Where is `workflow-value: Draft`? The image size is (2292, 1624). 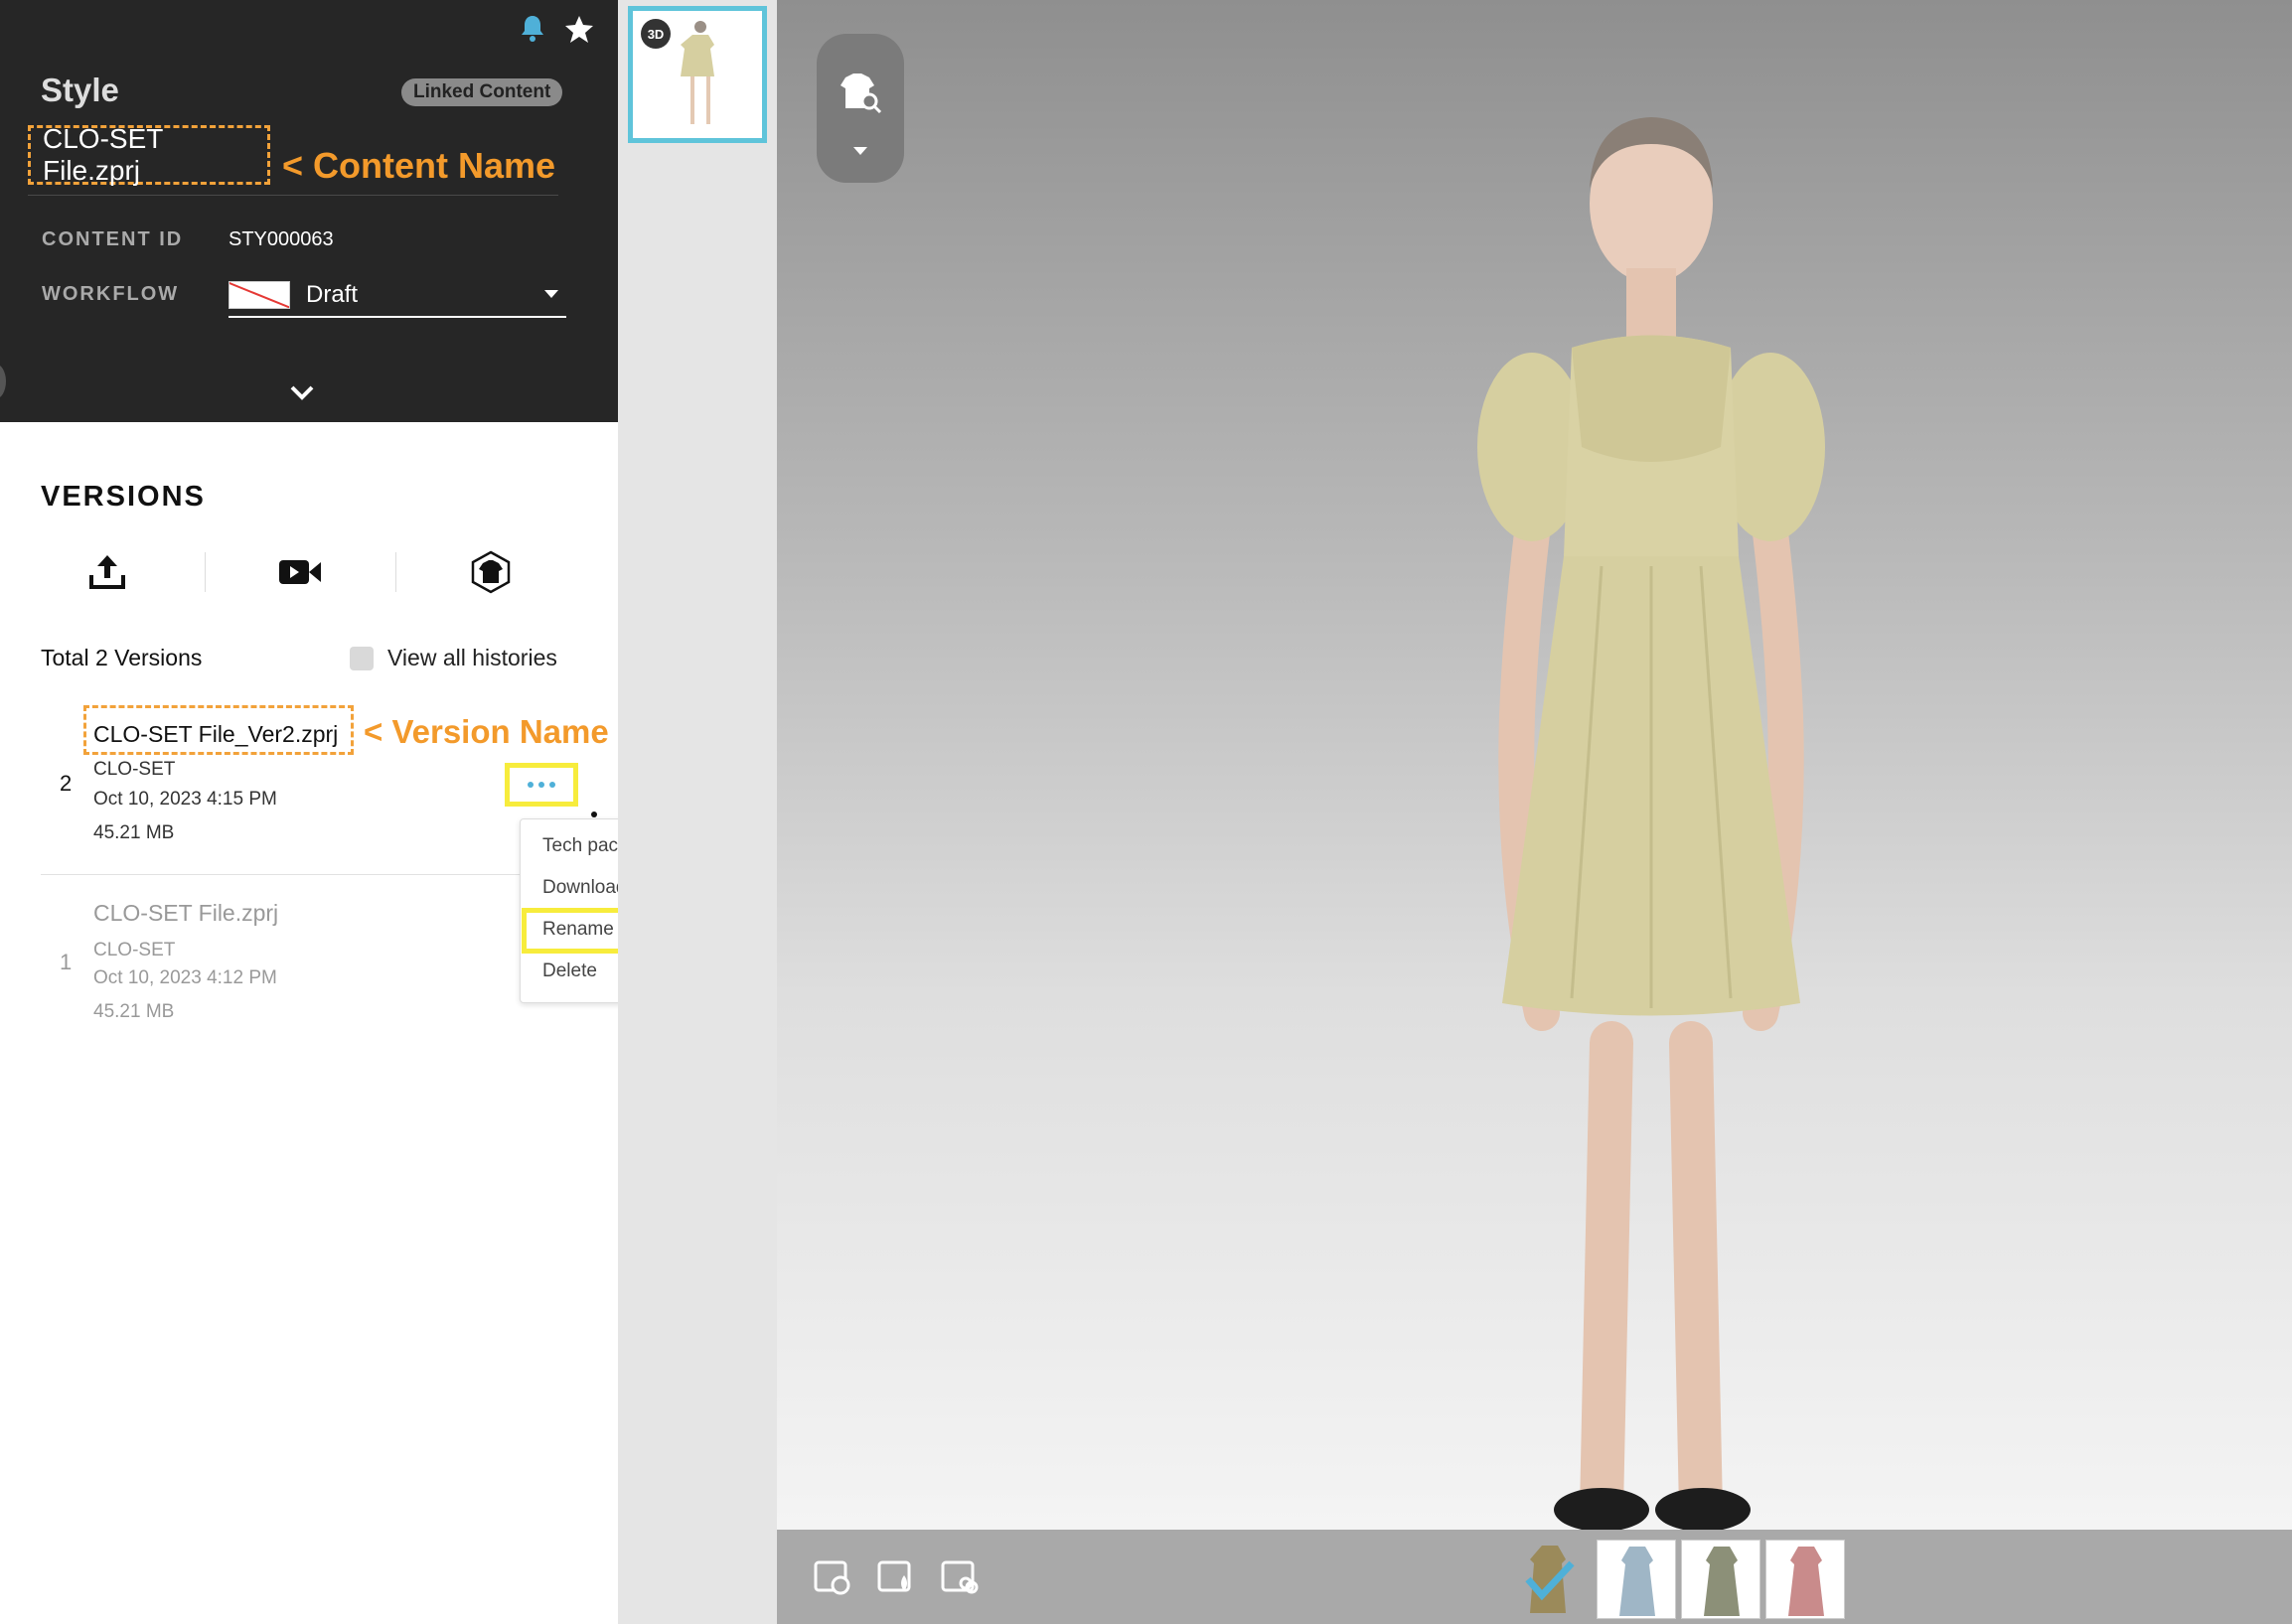
workflow-value: Draft is located at coordinates (332, 294).